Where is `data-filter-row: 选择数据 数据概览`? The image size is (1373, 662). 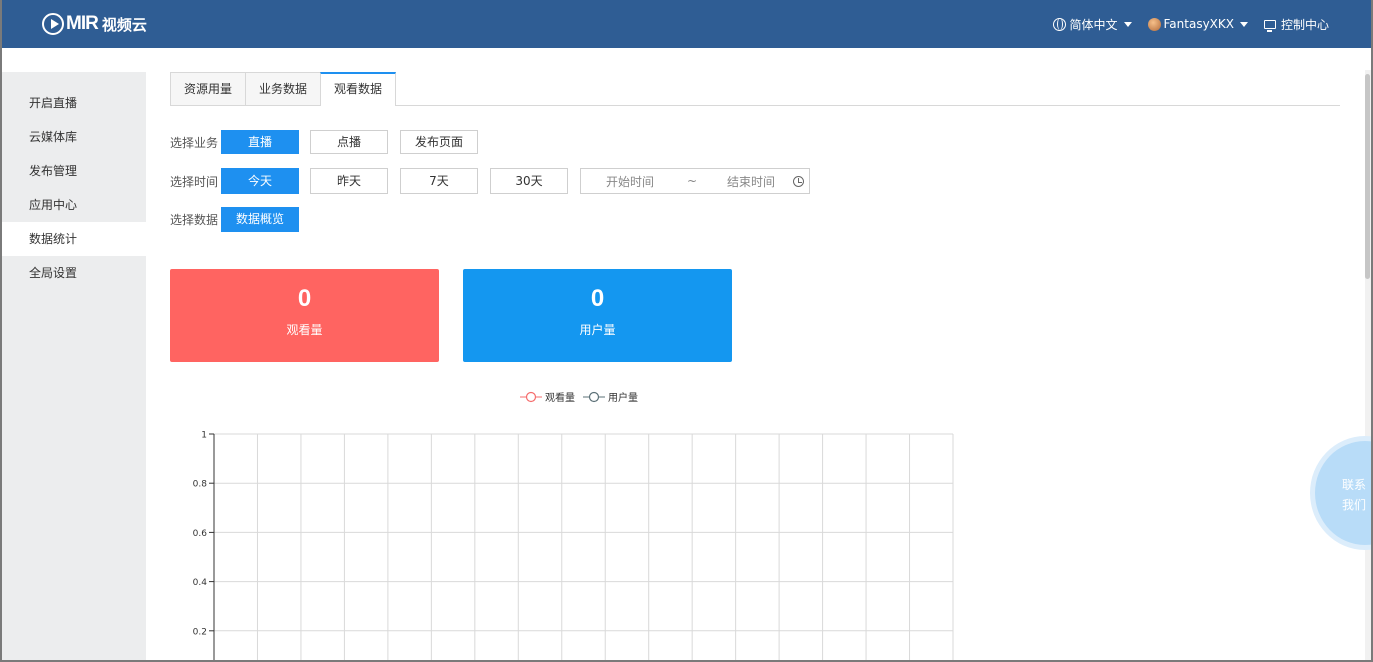 data-filter-row: 选择数据 数据概览 is located at coordinates (240, 219).